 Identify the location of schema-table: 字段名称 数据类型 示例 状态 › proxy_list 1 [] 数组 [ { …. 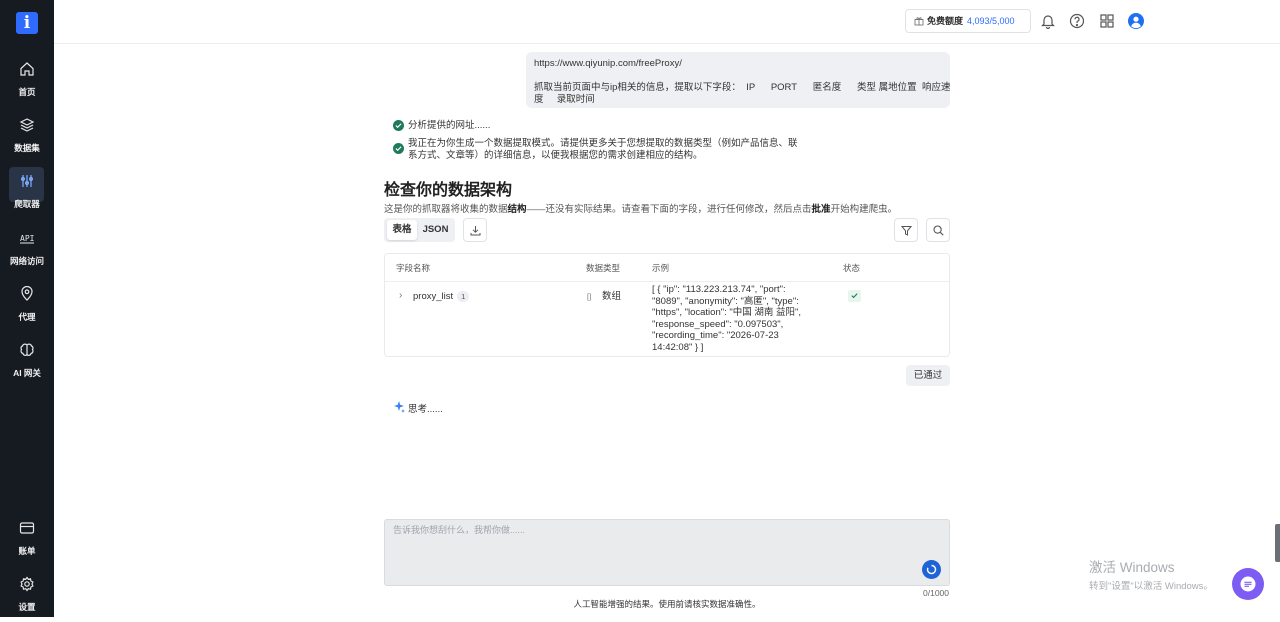
(667, 305).